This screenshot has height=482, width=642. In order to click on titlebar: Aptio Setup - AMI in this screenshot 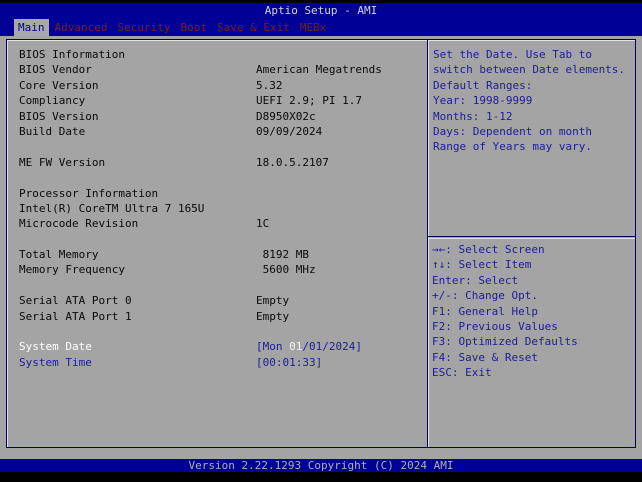, I will do `click(321, 10)`.